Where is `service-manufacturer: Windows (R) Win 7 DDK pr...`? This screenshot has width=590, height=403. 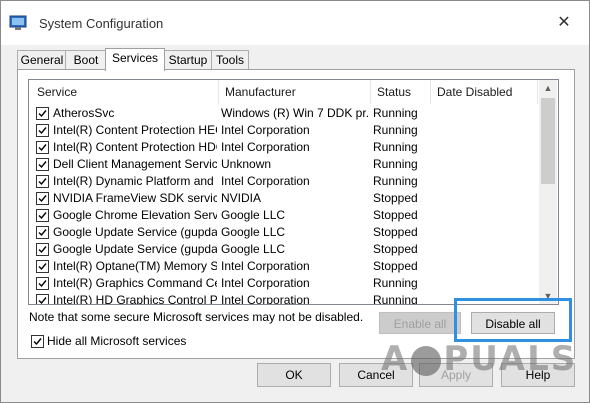
service-manufacturer: Windows (R) Win 7 DDK pr... is located at coordinates (295, 113).